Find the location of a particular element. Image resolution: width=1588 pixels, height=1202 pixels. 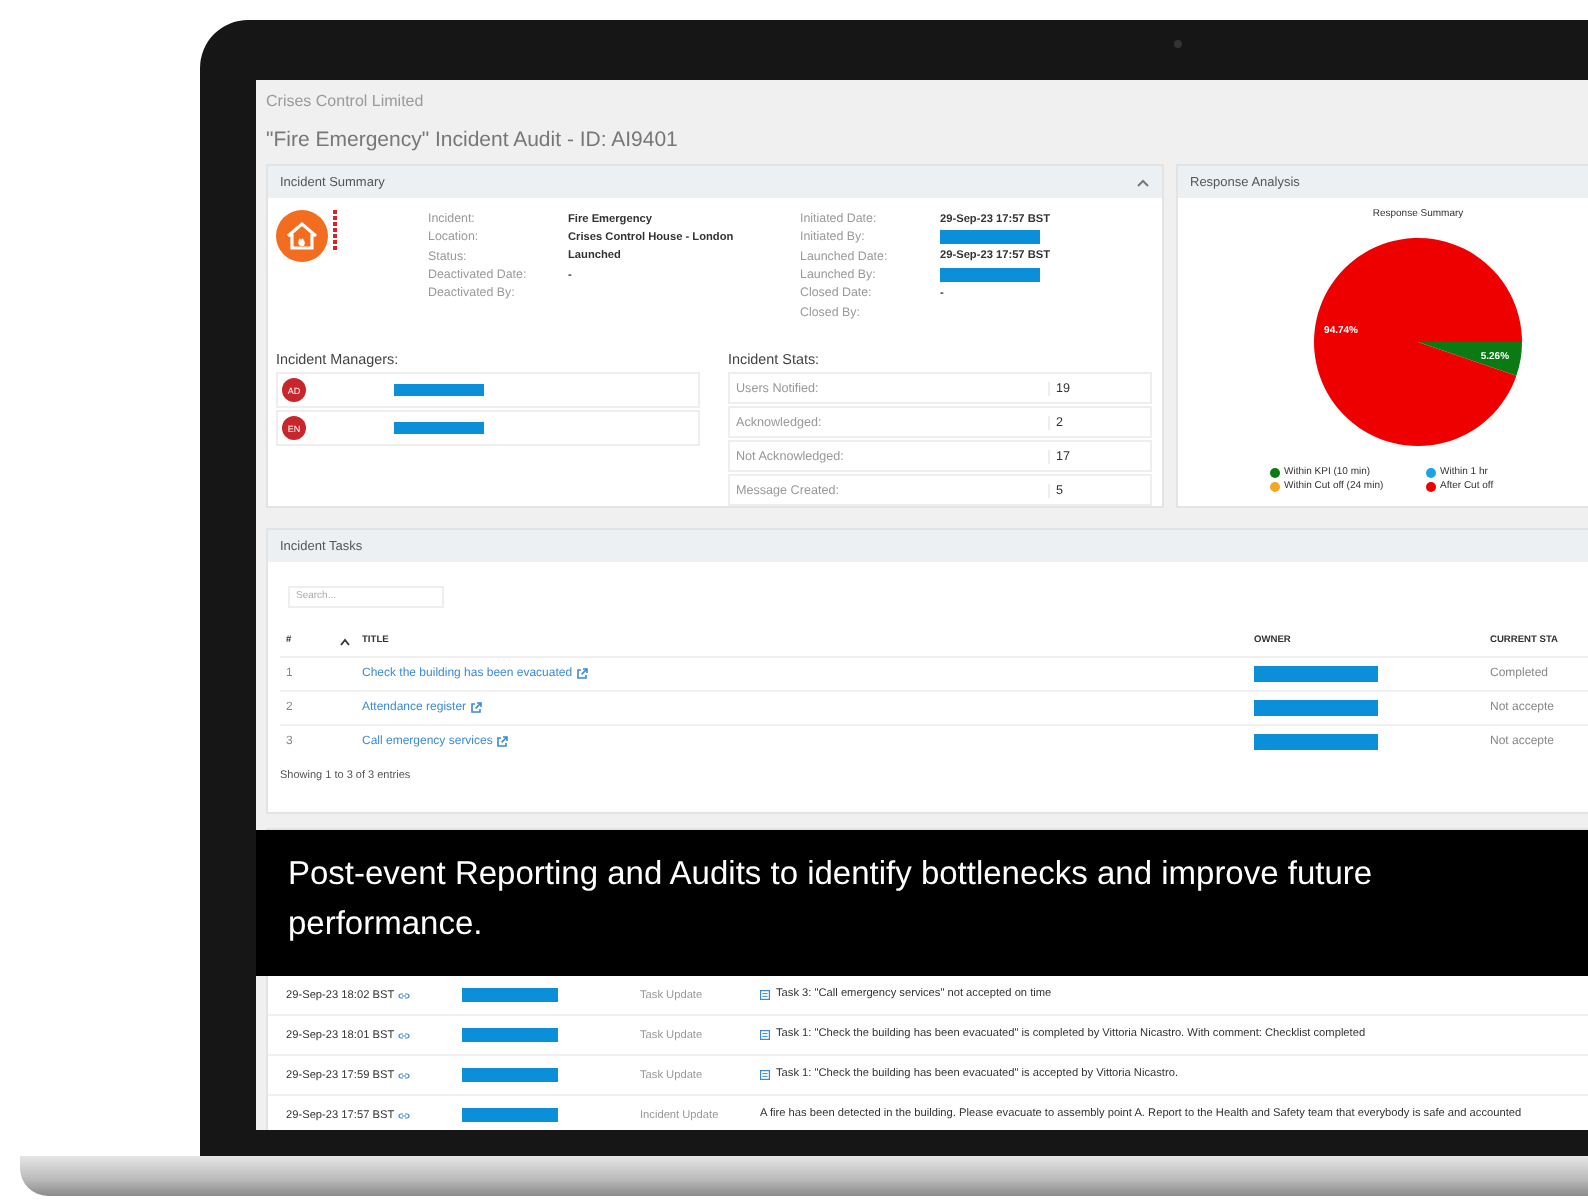

house-fire-icon is located at coordinates (302, 236).